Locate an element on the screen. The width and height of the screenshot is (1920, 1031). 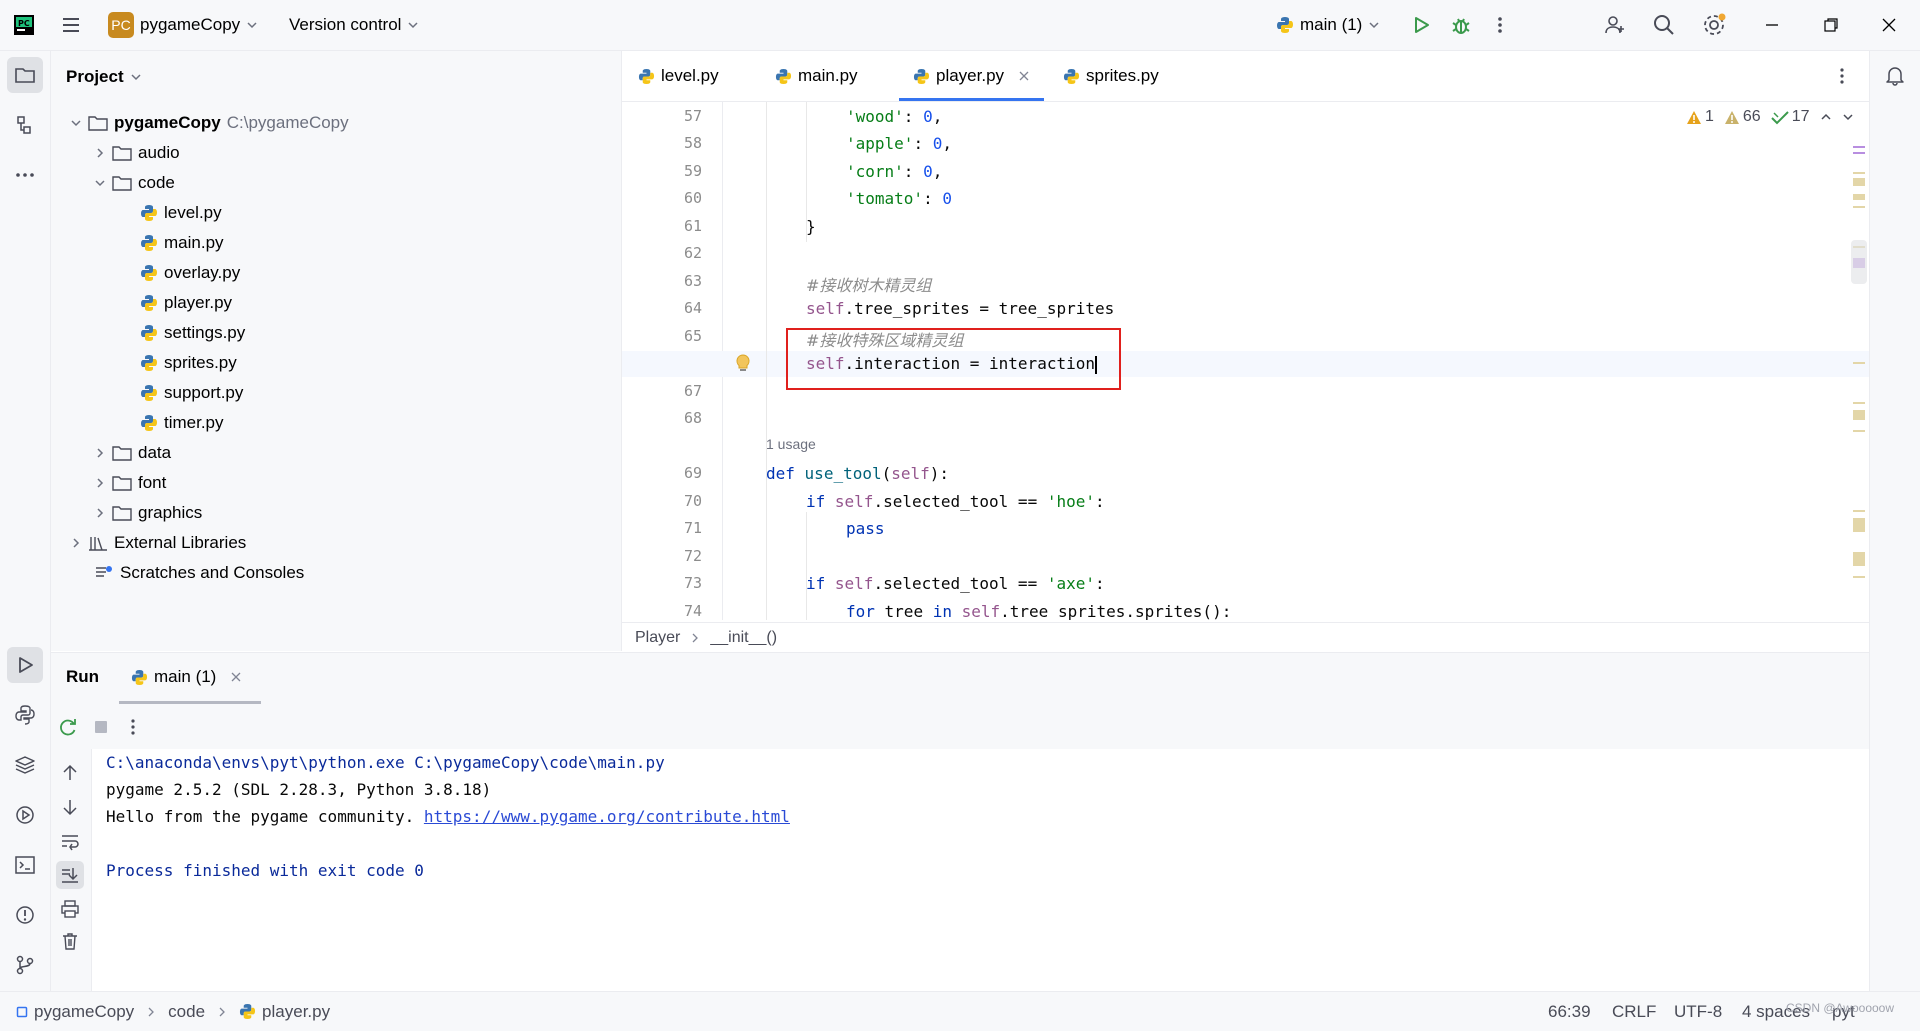
tab-player-py: player.py is located at coordinates (972, 76).